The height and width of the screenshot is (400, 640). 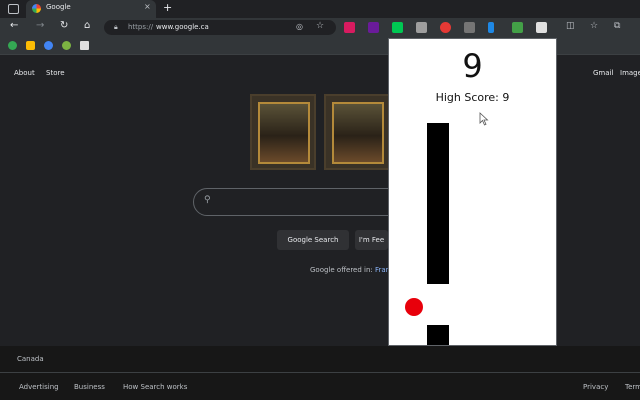 What do you see at coordinates (36, 8) in the screenshot?
I see `google-favicon-icon` at bounding box center [36, 8].